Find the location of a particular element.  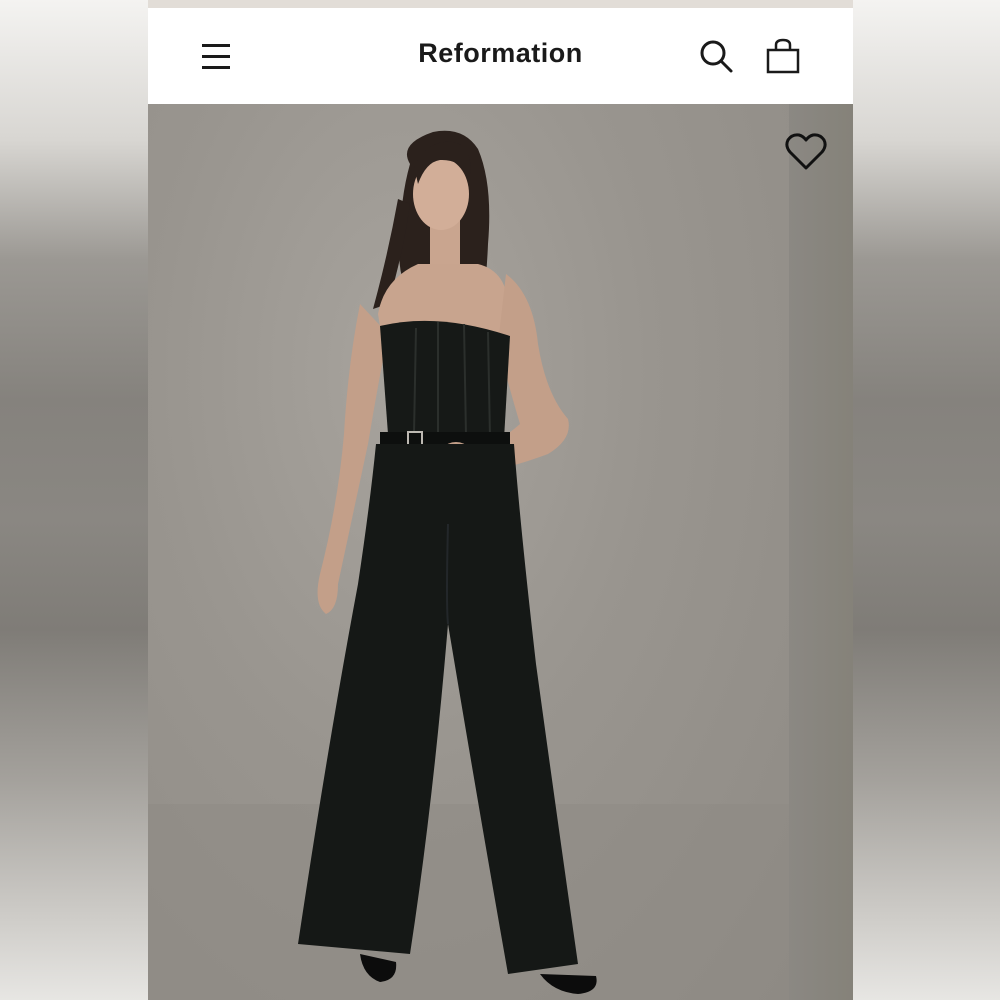

wishlist-button is located at coordinates (806, 152).